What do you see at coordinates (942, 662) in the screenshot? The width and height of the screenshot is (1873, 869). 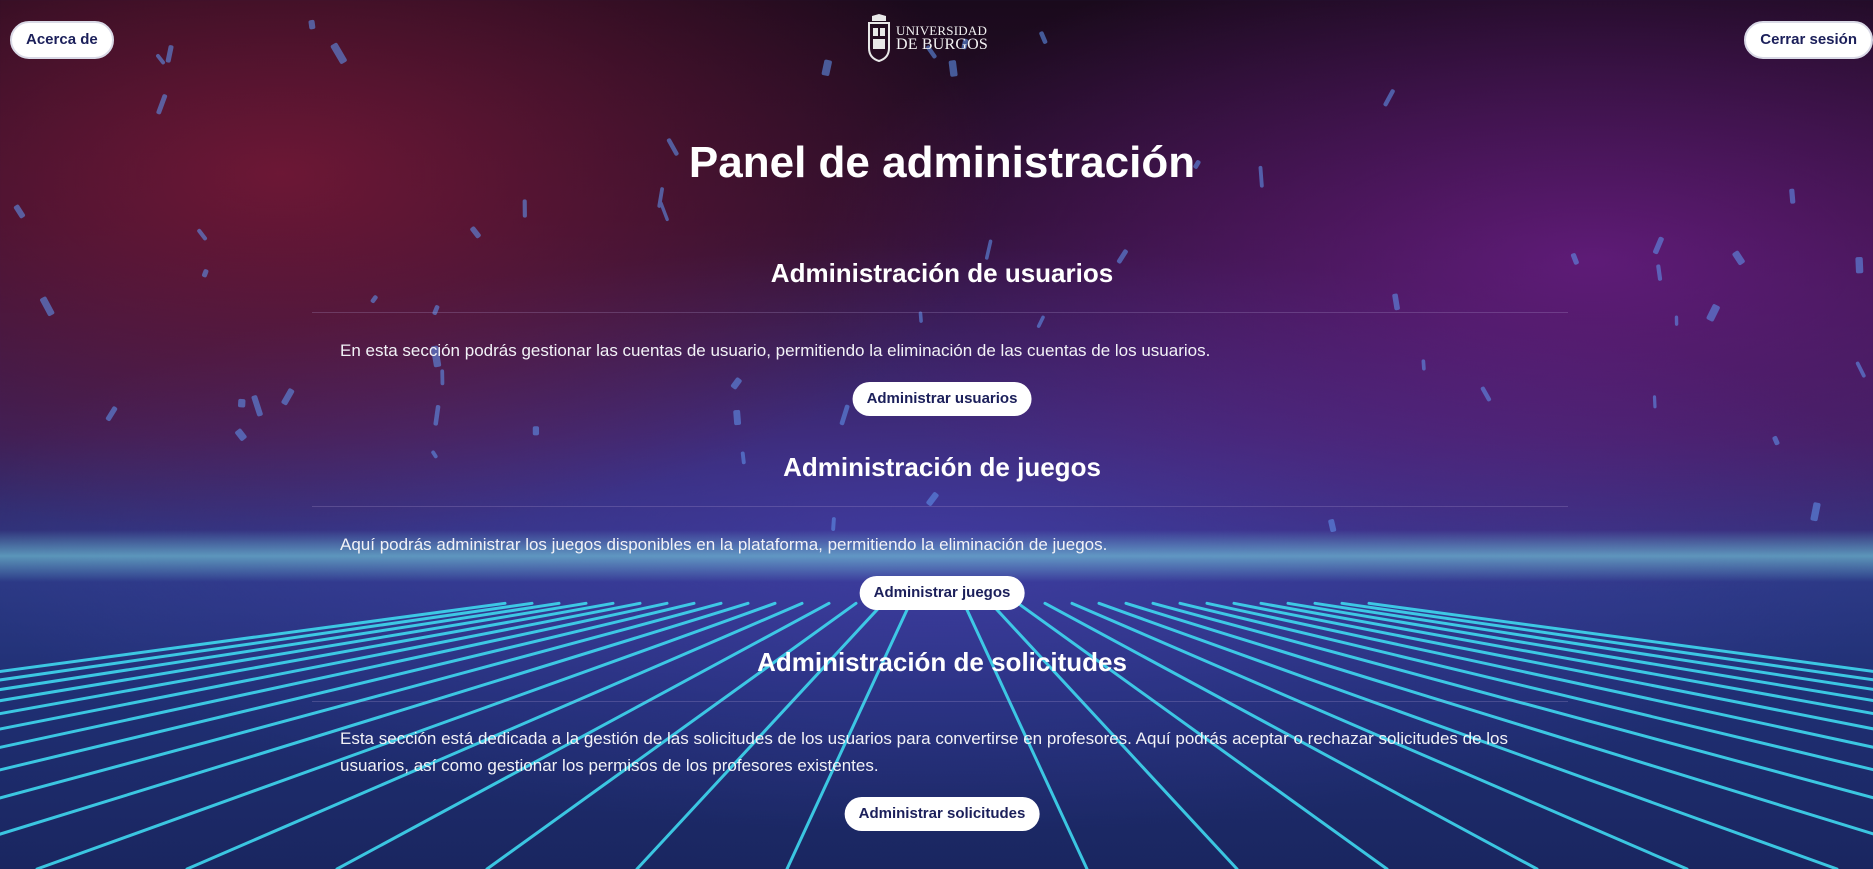 I see `section-title-requests: Administración de solicitudes` at bounding box center [942, 662].